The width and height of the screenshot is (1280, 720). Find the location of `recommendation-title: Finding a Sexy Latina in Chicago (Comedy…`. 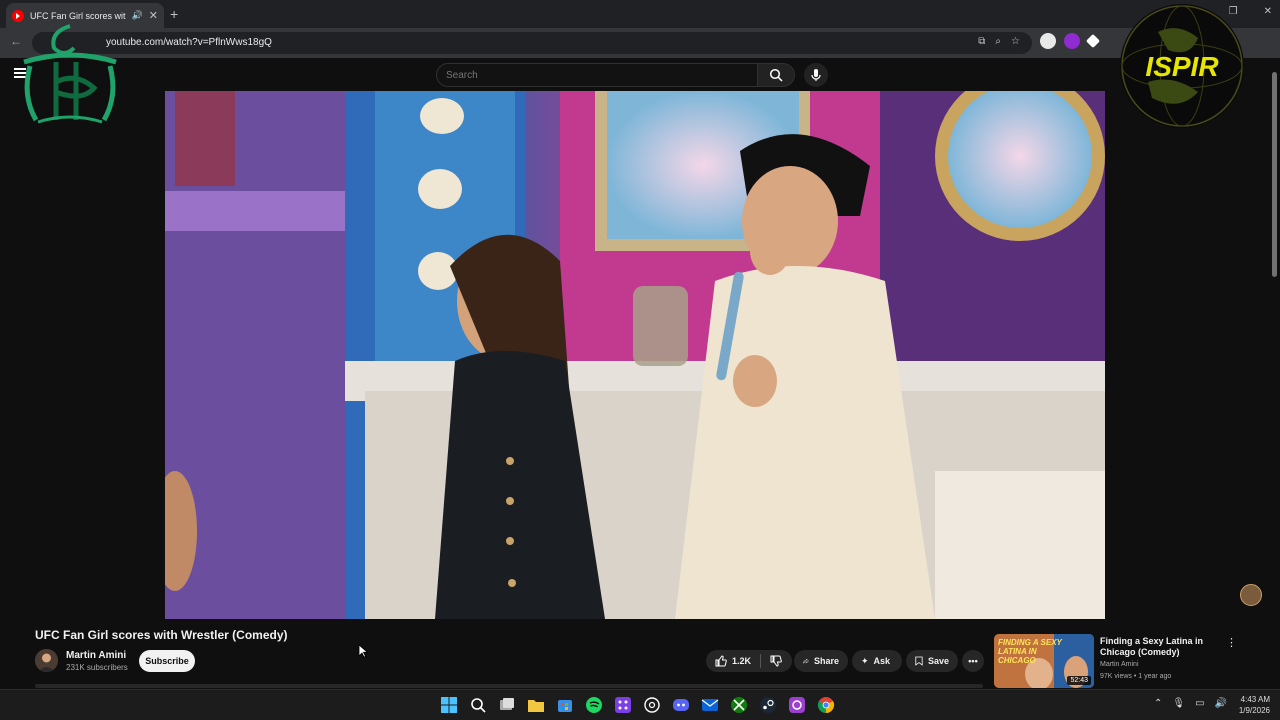

recommendation-title: Finding a Sexy Latina in Chicago (Comedy… is located at coordinates (1160, 647).